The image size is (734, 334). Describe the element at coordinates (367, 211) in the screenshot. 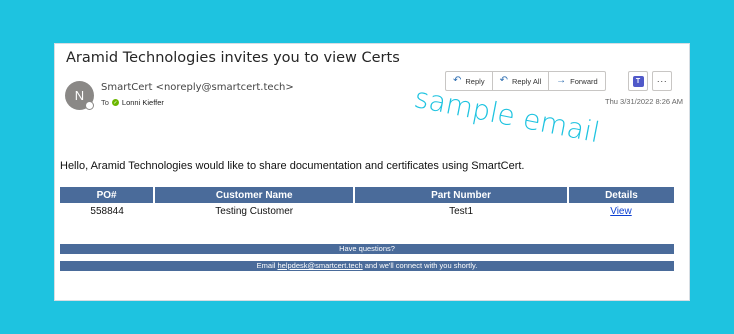

I see `table-row: 558844 Testing Customer Test1 View` at that location.